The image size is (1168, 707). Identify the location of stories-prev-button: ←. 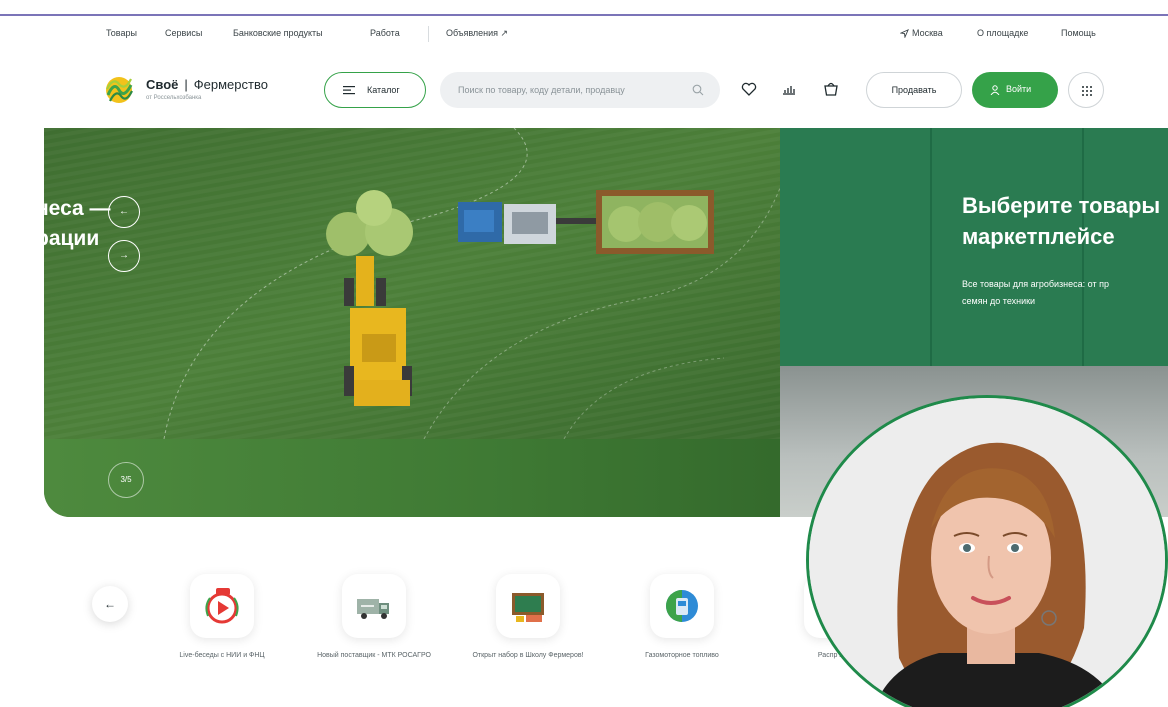
(110, 604).